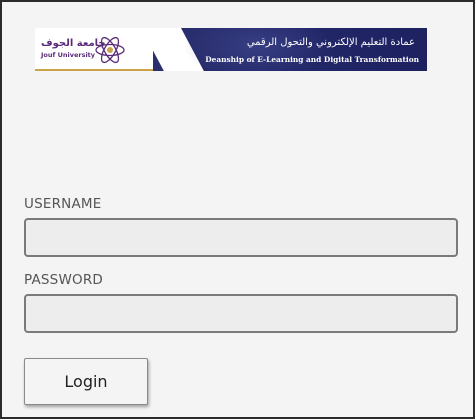 The image size is (475, 419). I want to click on login-button: Login, so click(86, 381).